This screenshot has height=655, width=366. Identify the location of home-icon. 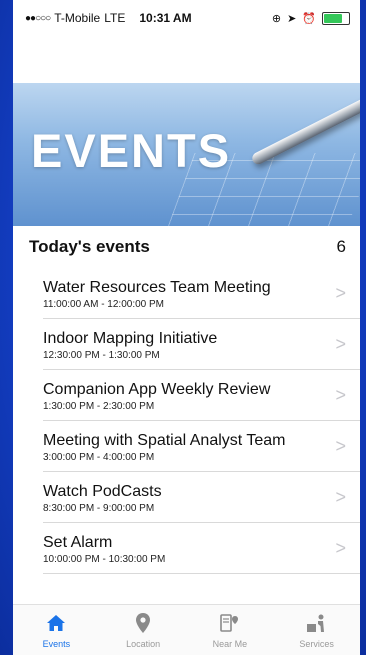
(56, 623).